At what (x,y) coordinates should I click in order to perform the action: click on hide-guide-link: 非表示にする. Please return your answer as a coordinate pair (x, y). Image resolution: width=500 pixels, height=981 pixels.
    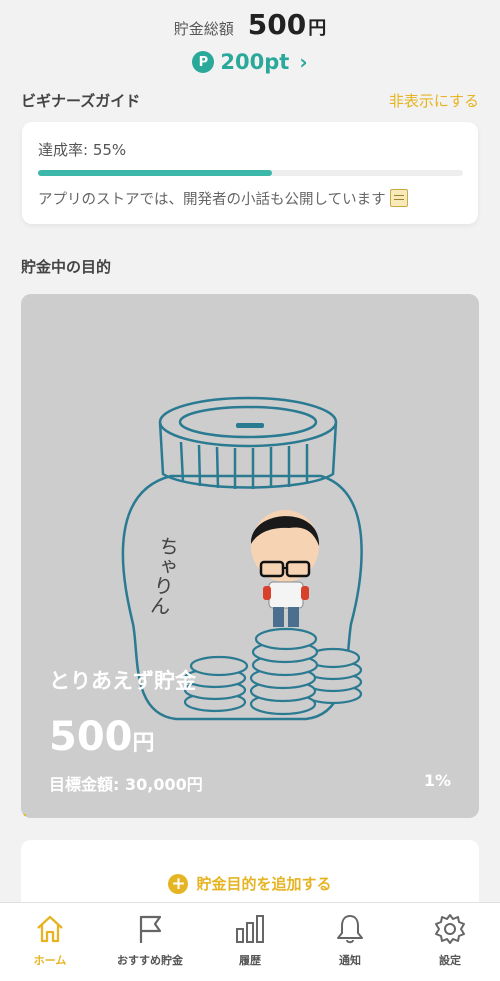
    Looking at the image, I should click on (434, 100).